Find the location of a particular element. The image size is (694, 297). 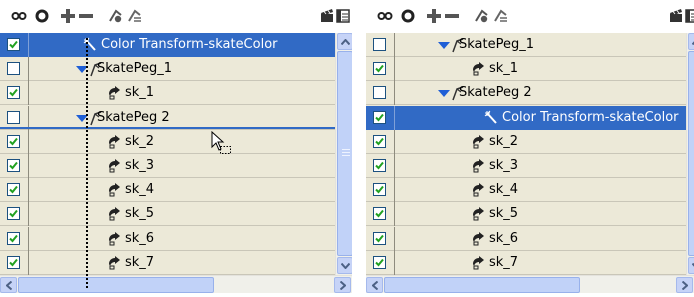

drag-cursor-icon is located at coordinates (222, 144).